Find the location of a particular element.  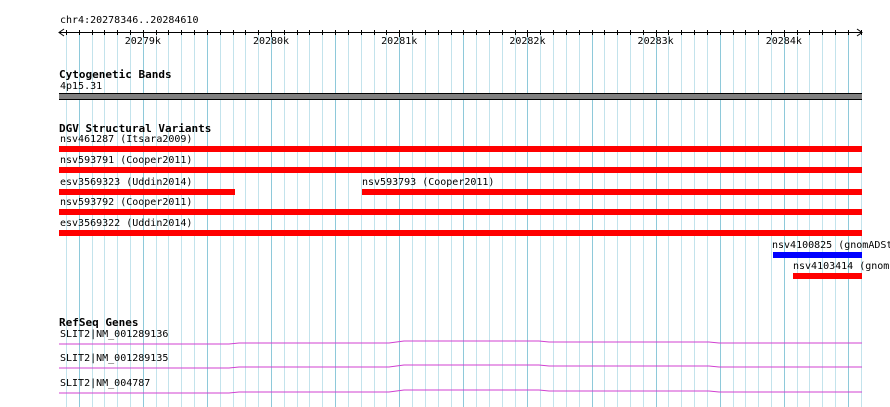

cytoband-label: 4p15.31 is located at coordinates (81, 86).